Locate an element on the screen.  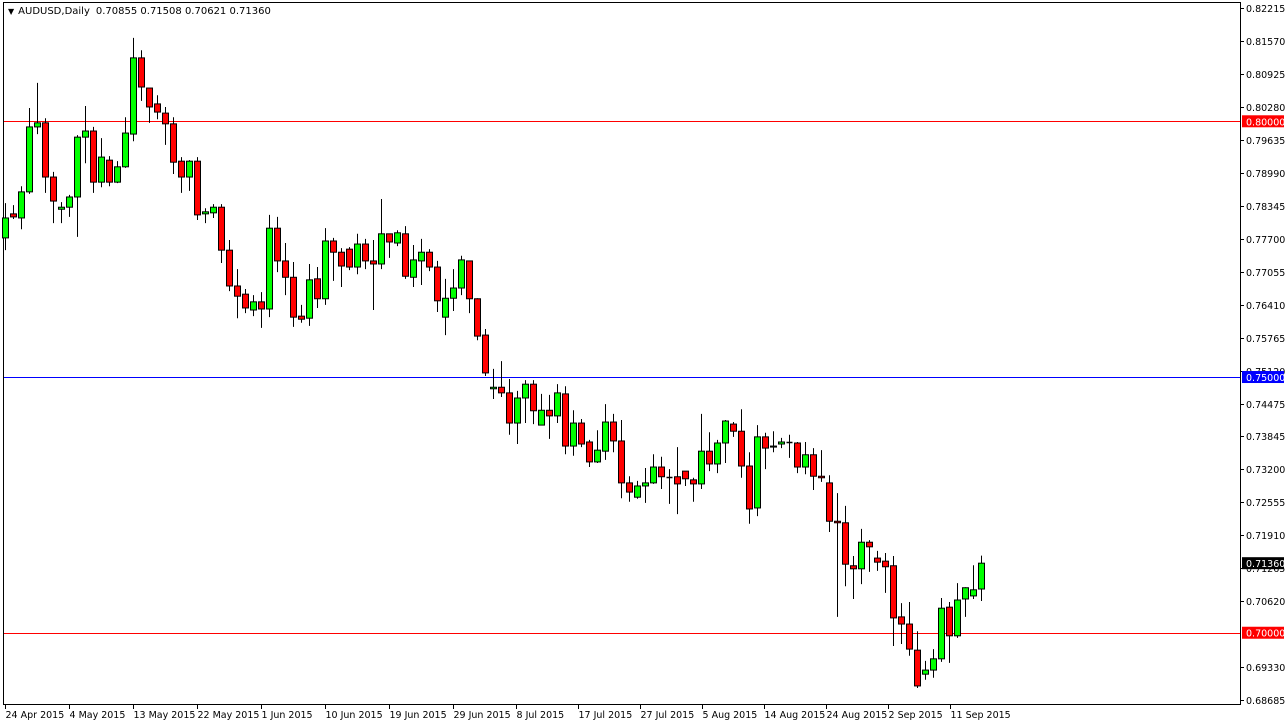
date-tick-label: 24 Apr 2015 is located at coordinates (35, 715).